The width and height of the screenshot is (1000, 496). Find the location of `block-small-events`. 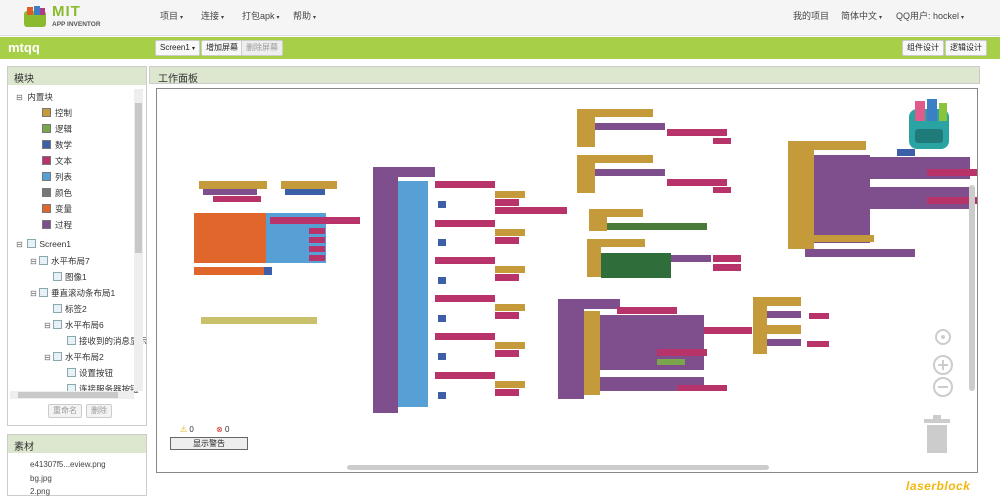

block-small-events is located at coordinates (791, 325).